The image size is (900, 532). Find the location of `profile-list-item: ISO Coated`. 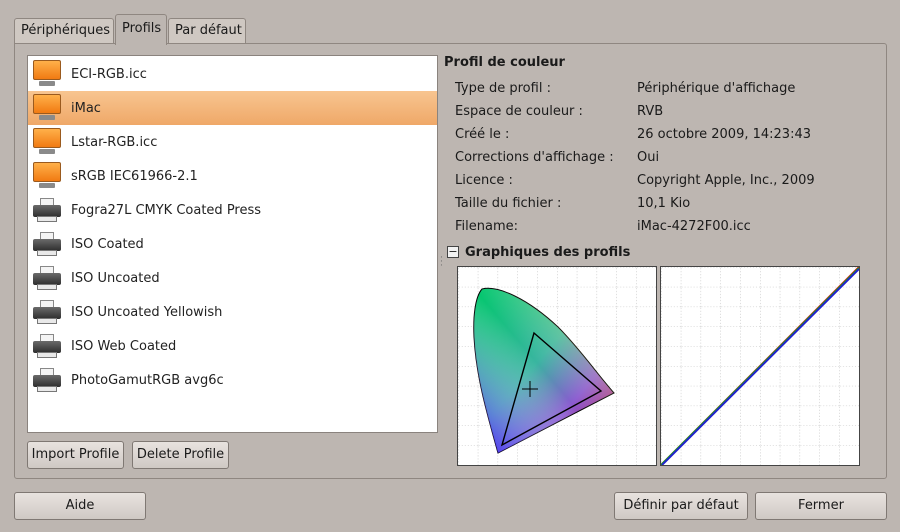

profile-list-item: ISO Coated is located at coordinates (232, 244).